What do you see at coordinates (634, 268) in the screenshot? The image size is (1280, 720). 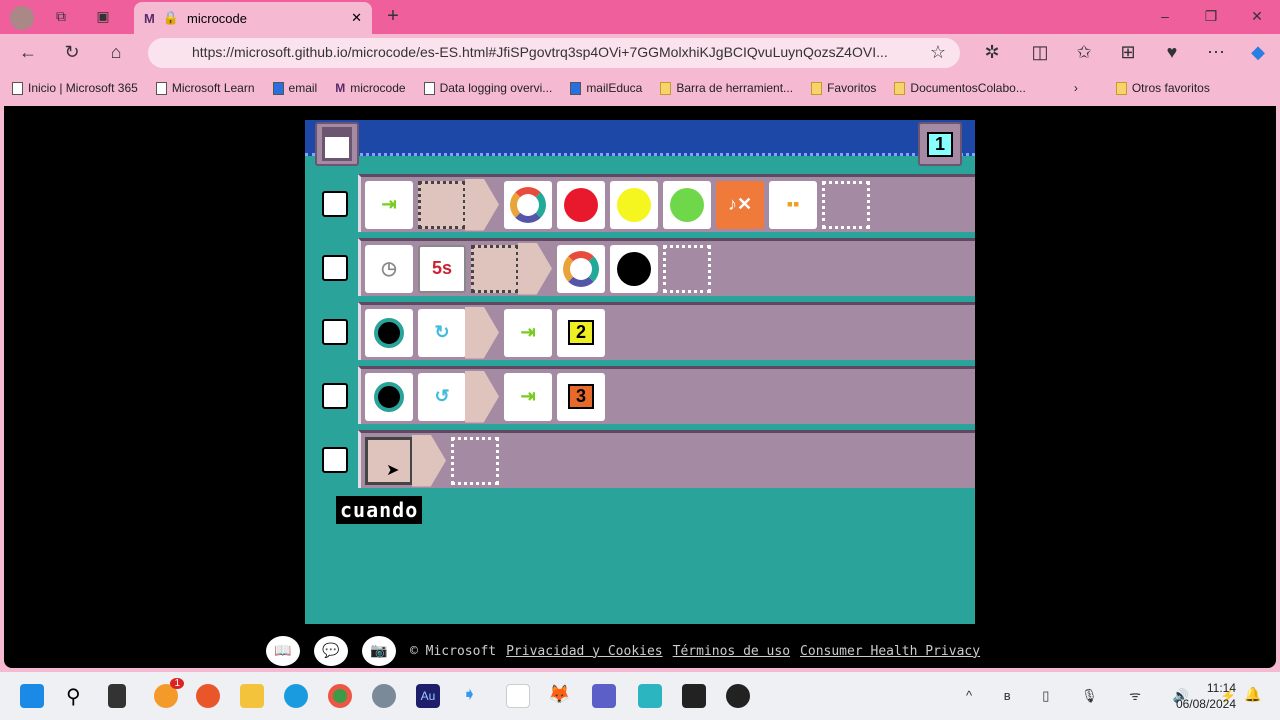 I see `black-color-tile` at bounding box center [634, 268].